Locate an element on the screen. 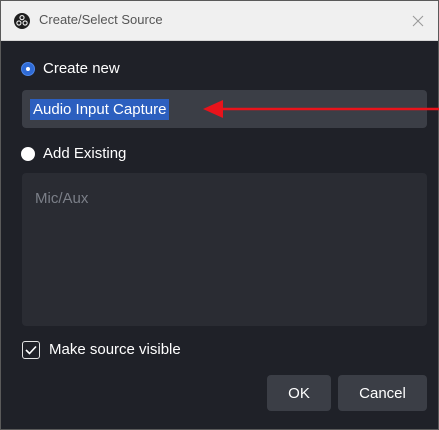 Image resolution: width=439 pixels, height=430 pixels. red-arrow-left-icon is located at coordinates (321, 109).